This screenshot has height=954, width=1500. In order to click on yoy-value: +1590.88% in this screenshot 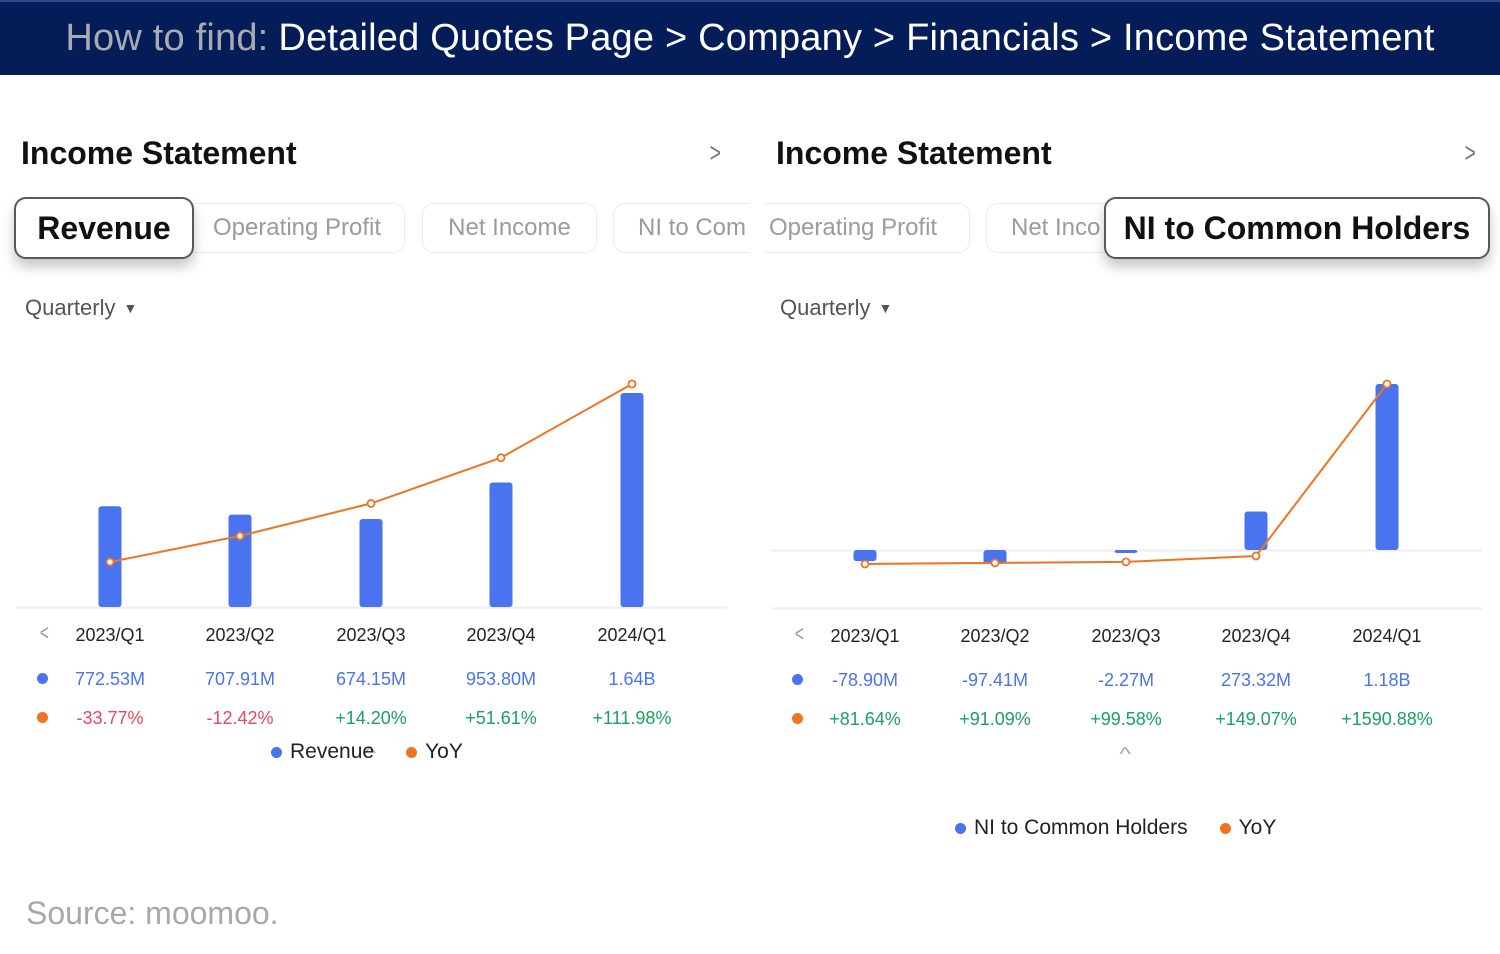, I will do `click(1387, 719)`.